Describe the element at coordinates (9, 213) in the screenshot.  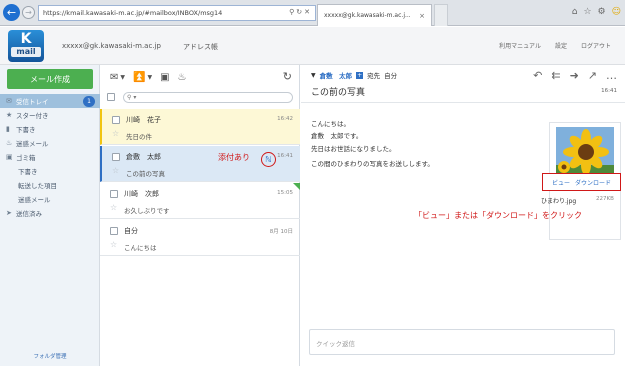
I see `send-icon: ➤` at that location.